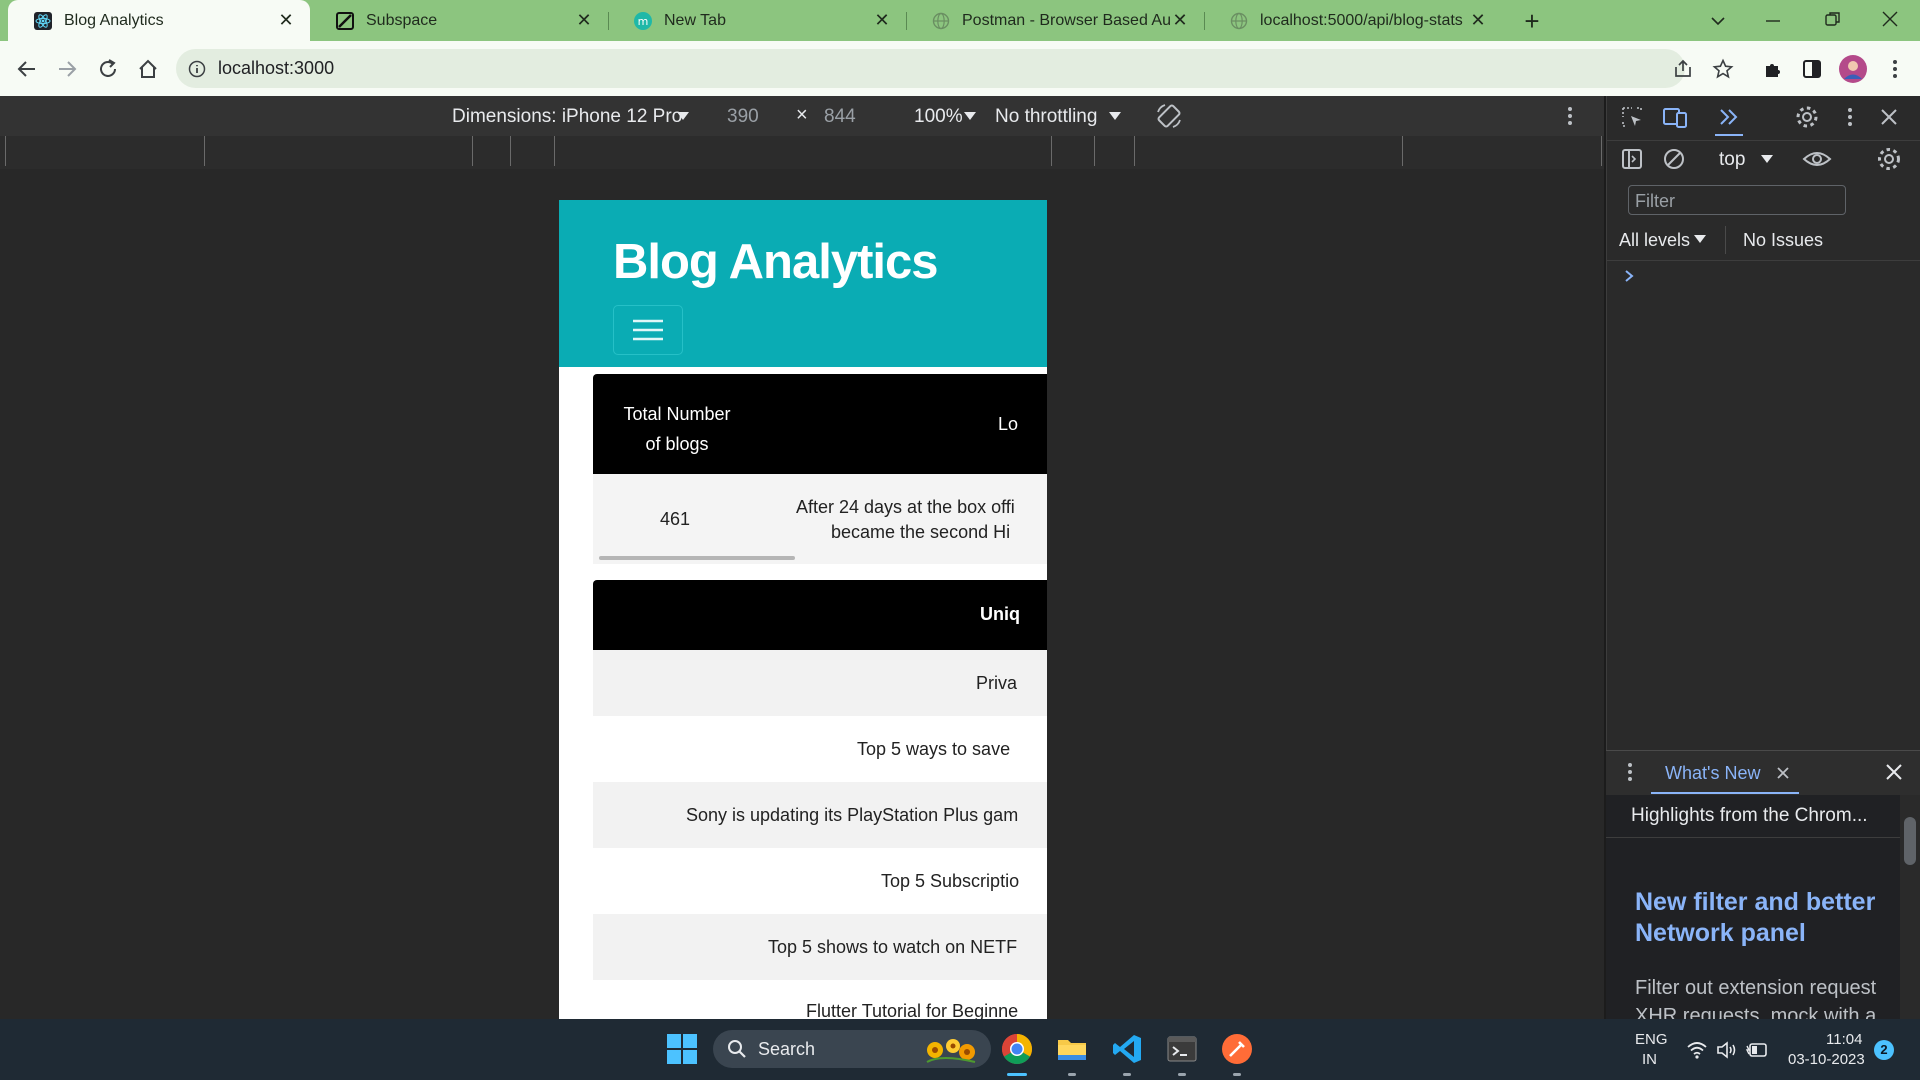 Image resolution: width=1920 pixels, height=1080 pixels. What do you see at coordinates (802, 153) in the screenshot?
I see `media-query-bar` at bounding box center [802, 153].